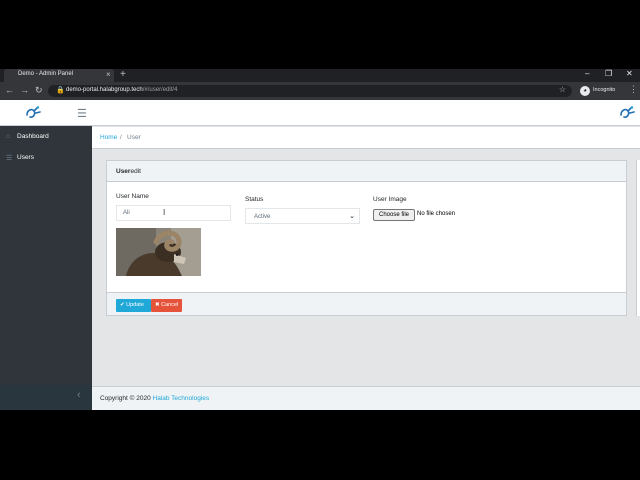  I want to click on user-photo, so click(158, 252).